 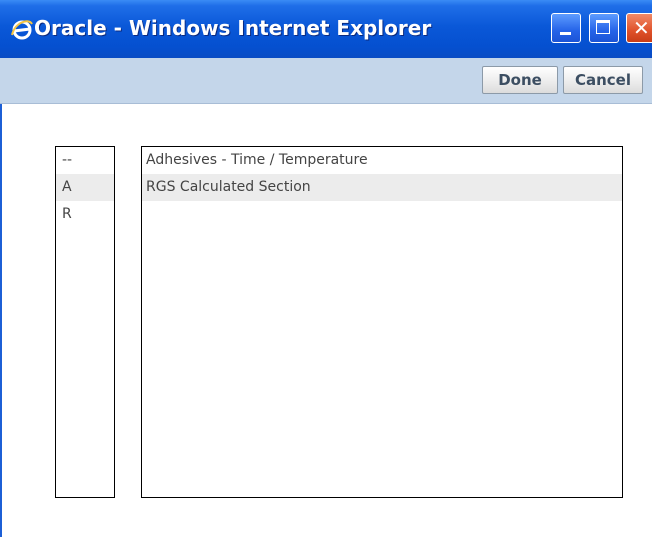 I want to click on close-button: ✕, so click(x=639, y=28).